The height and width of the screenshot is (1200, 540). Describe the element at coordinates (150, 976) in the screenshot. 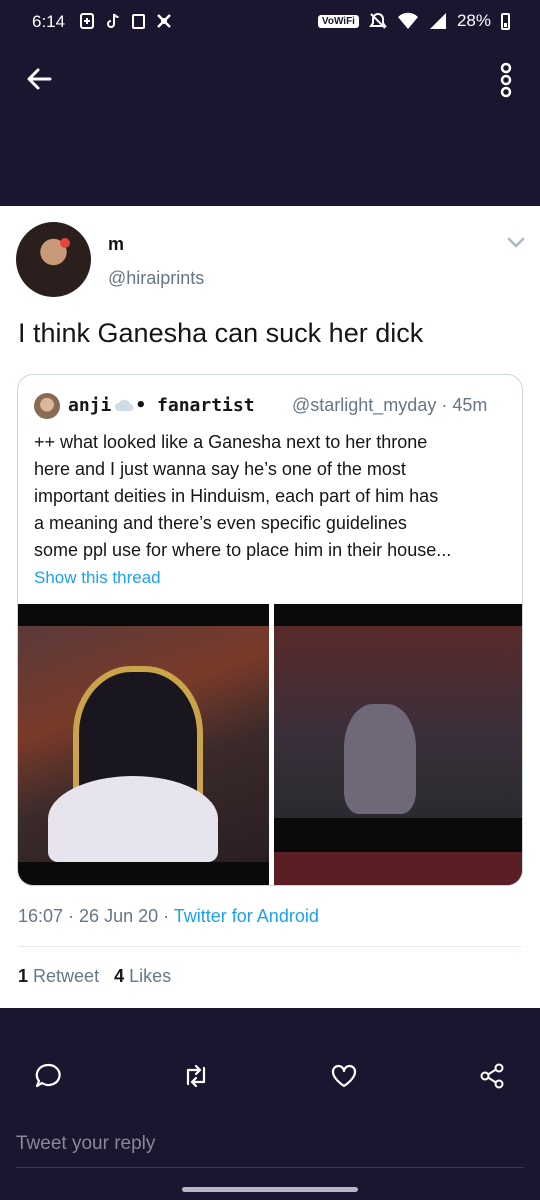

I see `likes-label: Likes` at that location.